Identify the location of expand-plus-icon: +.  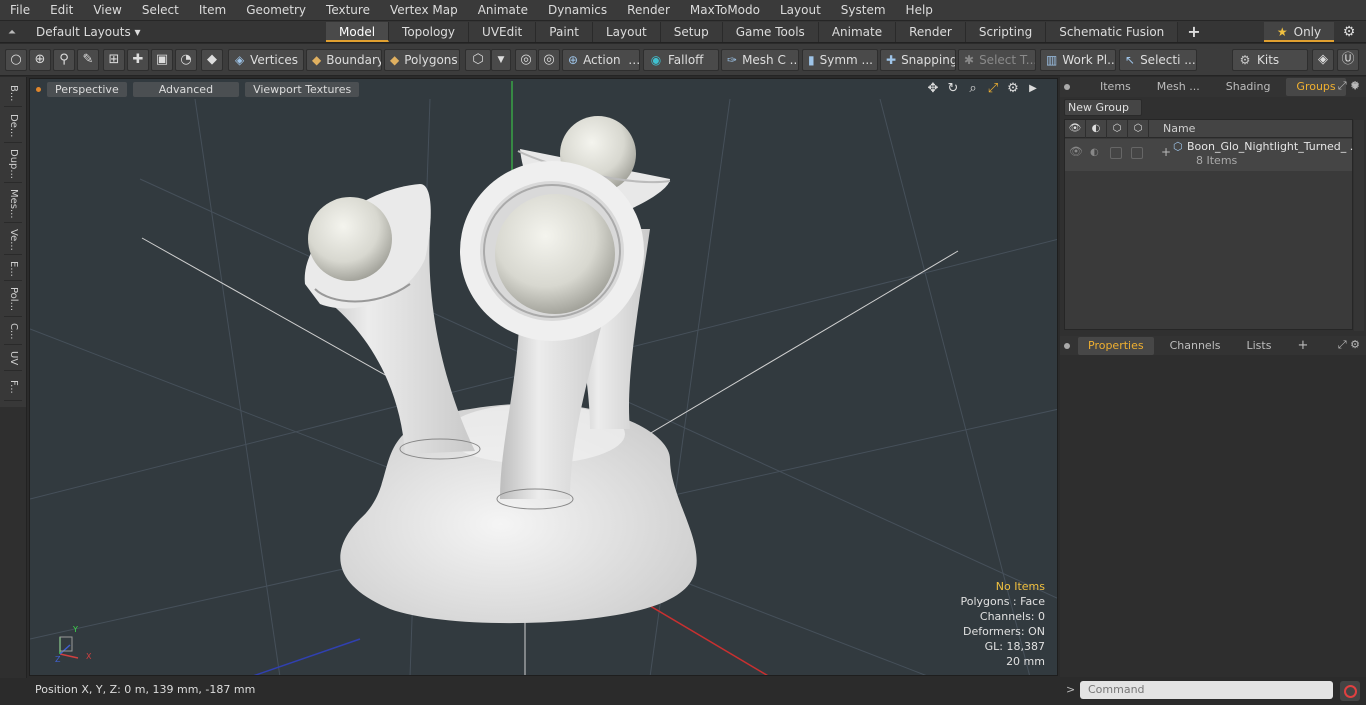
(1166, 152).